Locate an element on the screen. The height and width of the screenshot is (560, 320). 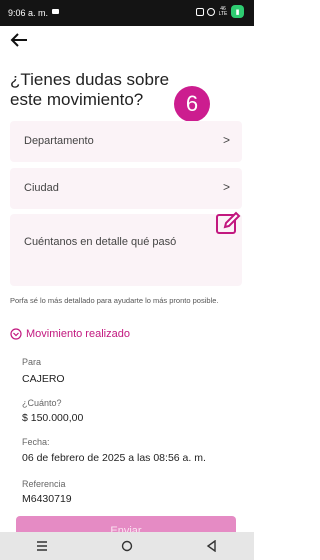
notification-icon is located at coordinates (55, 11).